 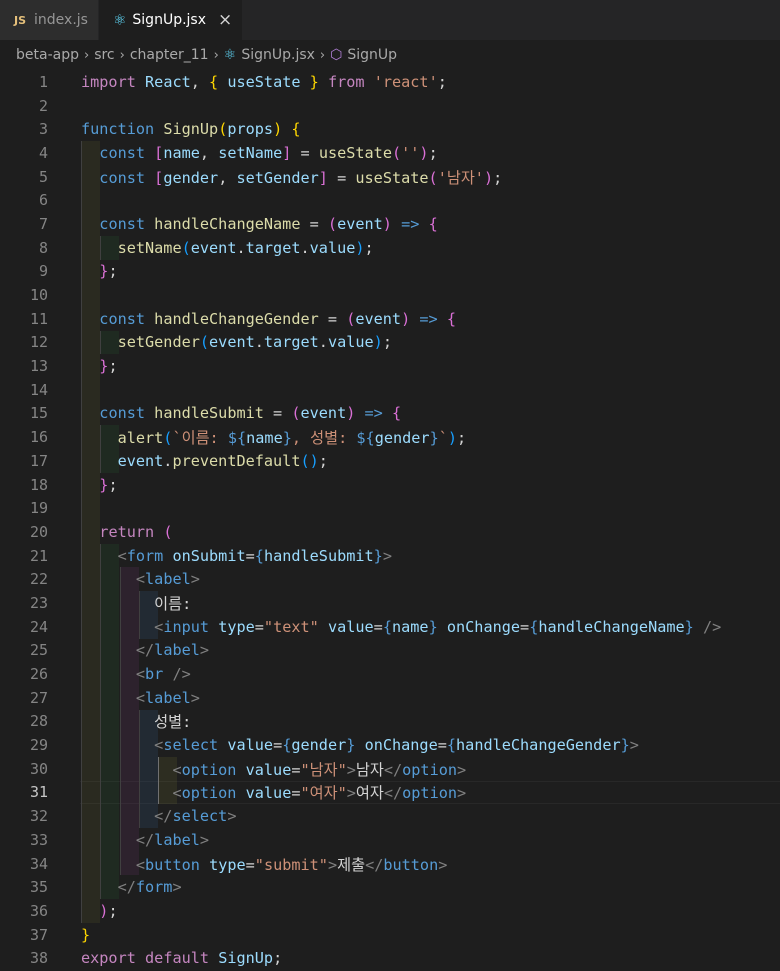 I want to click on breadcrumb-item-beta-app: beta-app, so click(x=47, y=55).